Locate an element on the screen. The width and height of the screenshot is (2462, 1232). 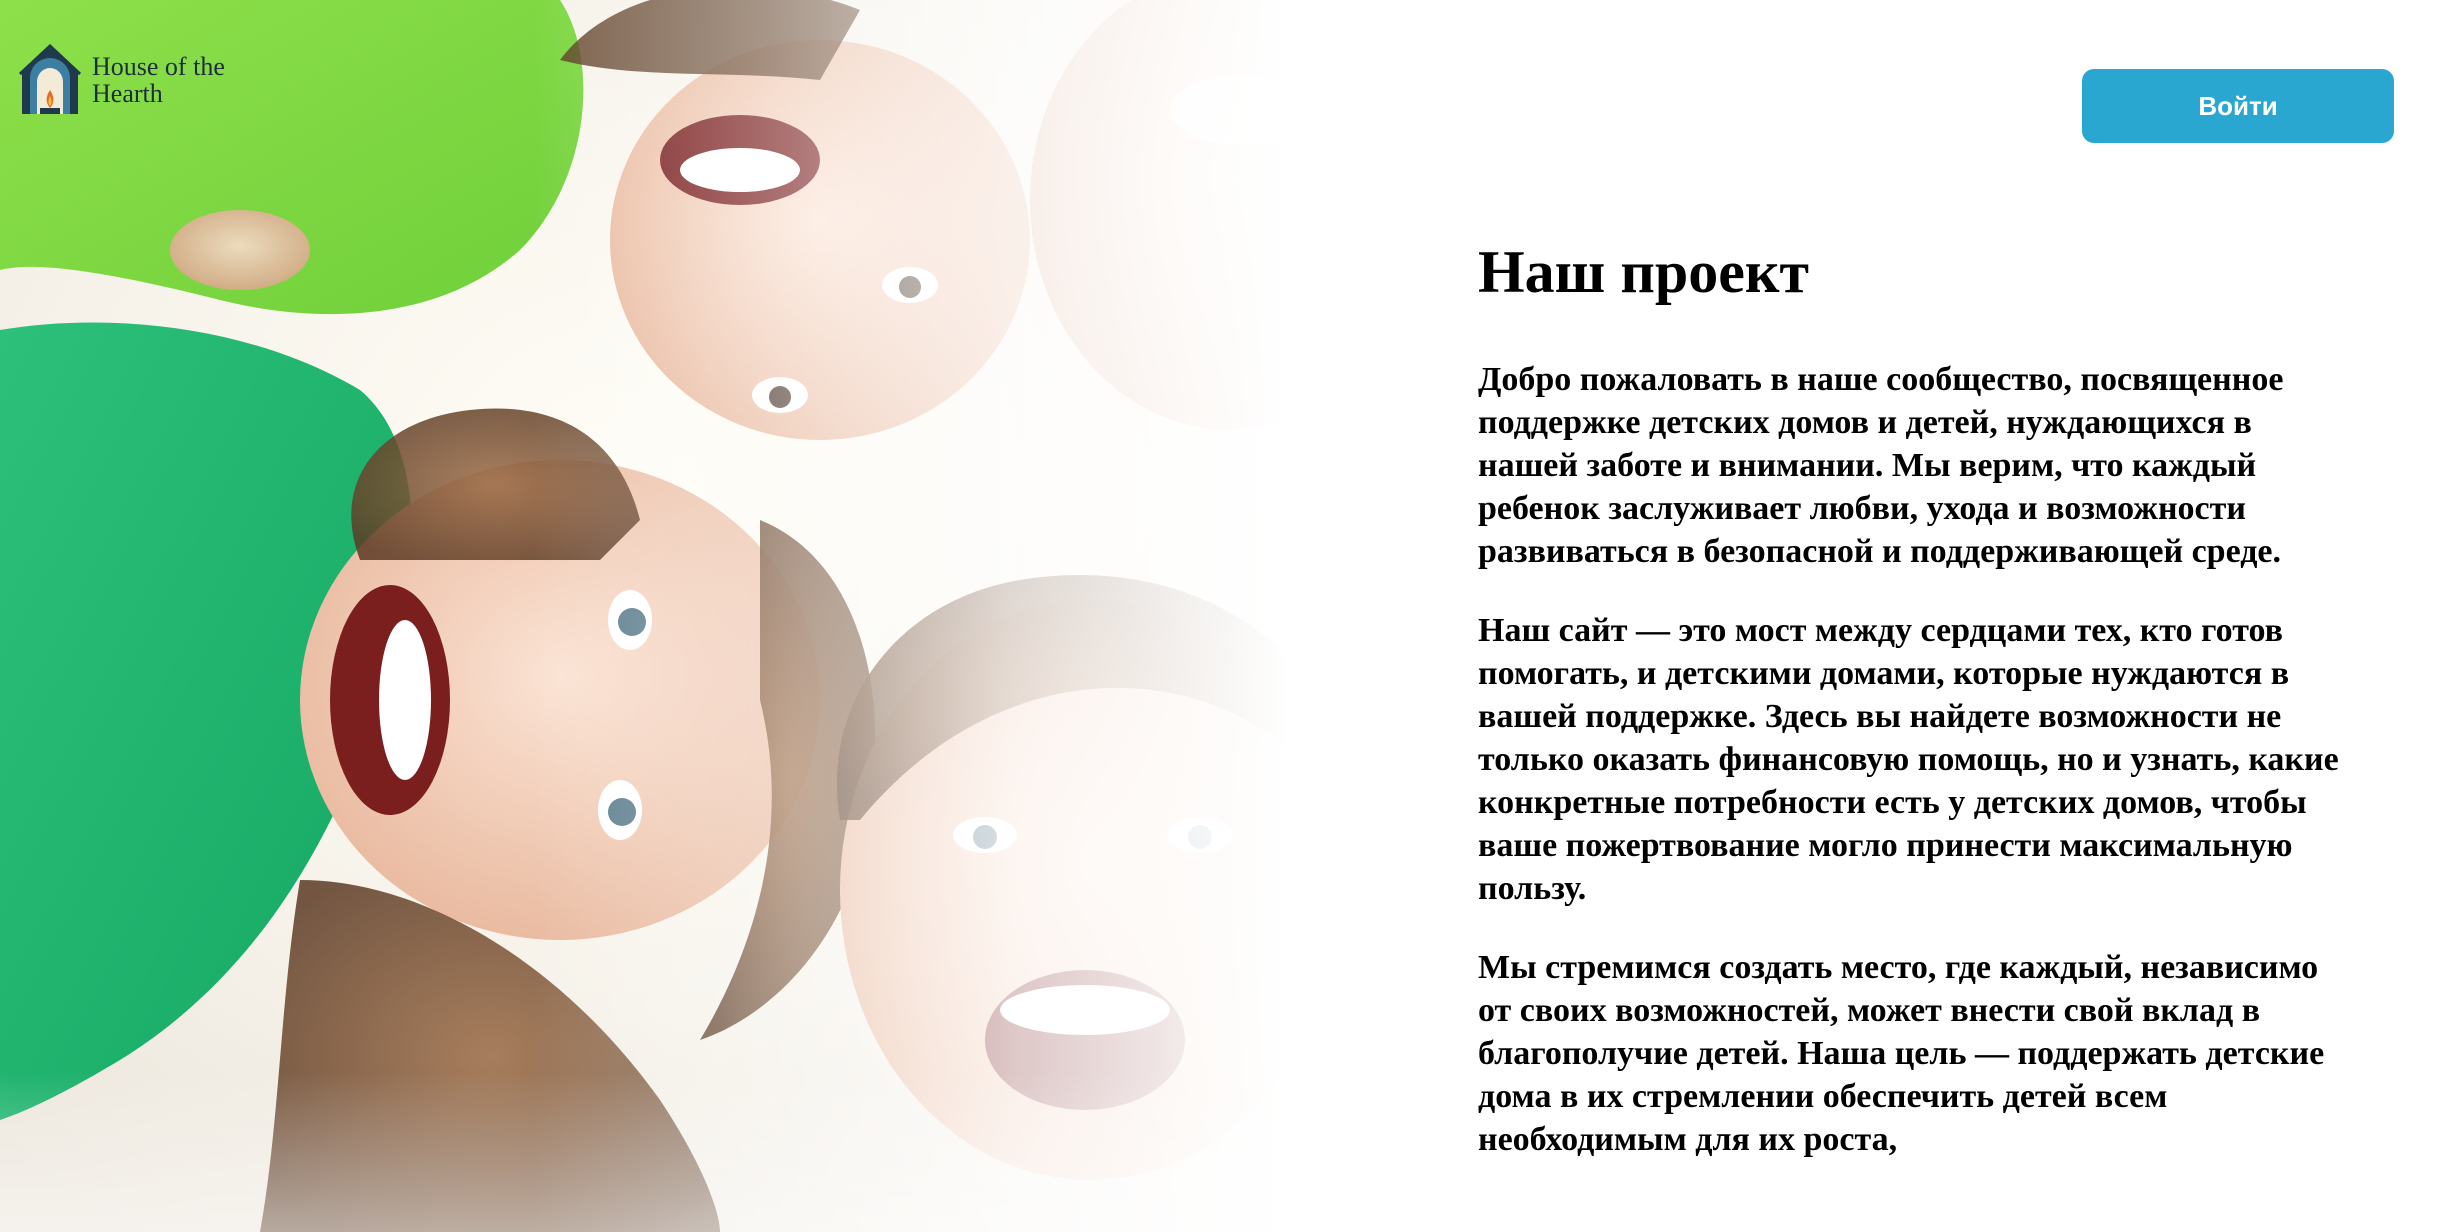
login-button: Войти is located at coordinates (2238, 106).